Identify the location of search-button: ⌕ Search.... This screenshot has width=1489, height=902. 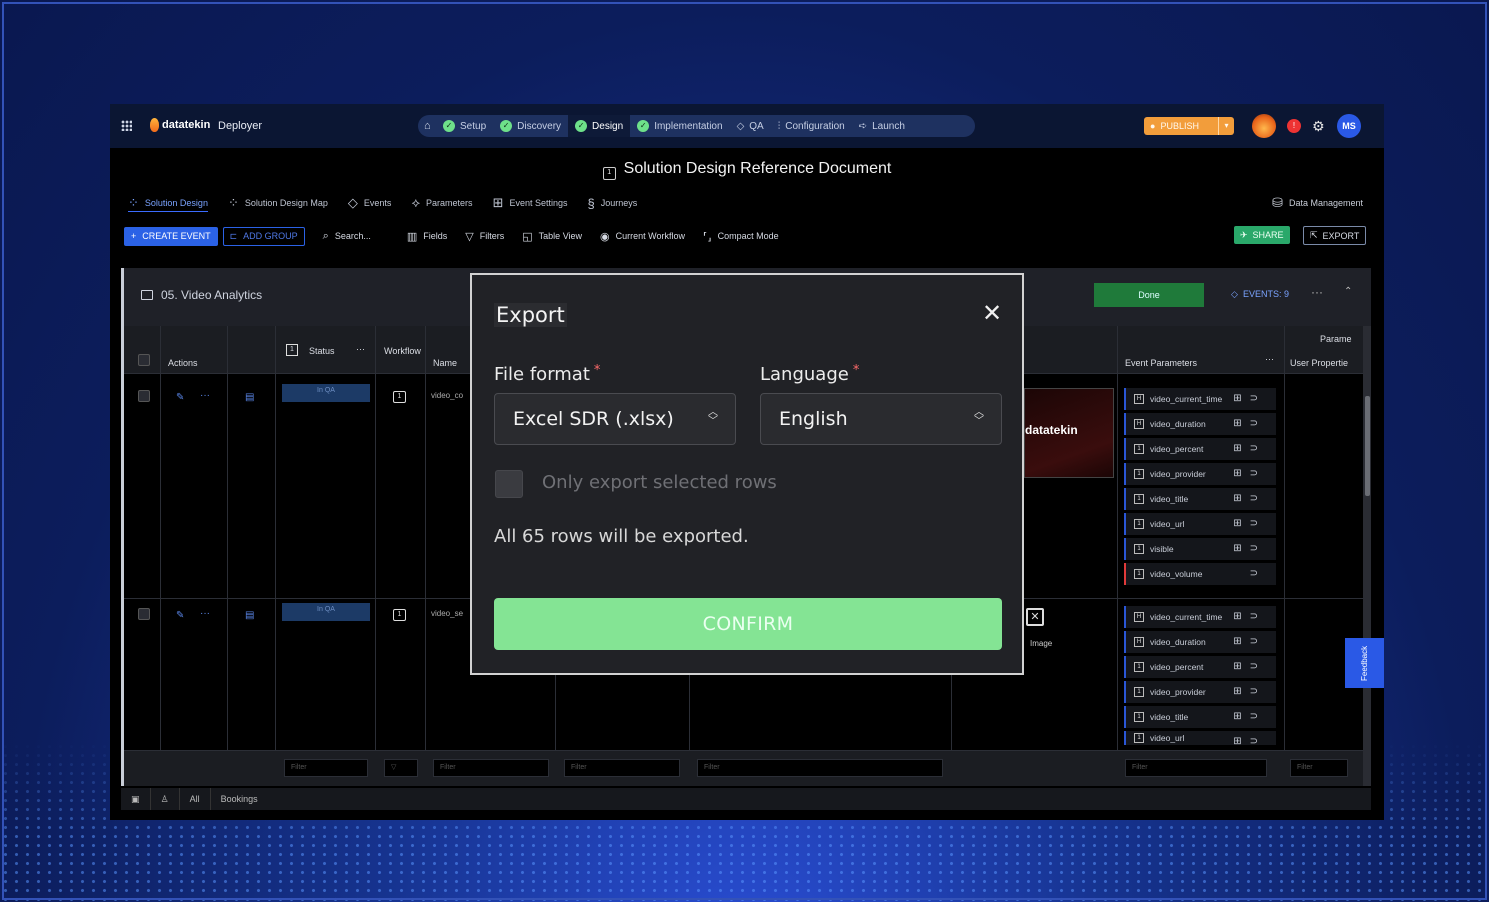
(347, 236).